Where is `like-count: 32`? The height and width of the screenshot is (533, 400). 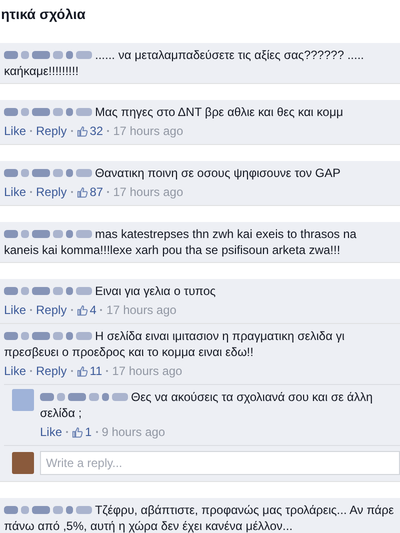 like-count: 32 is located at coordinates (97, 131).